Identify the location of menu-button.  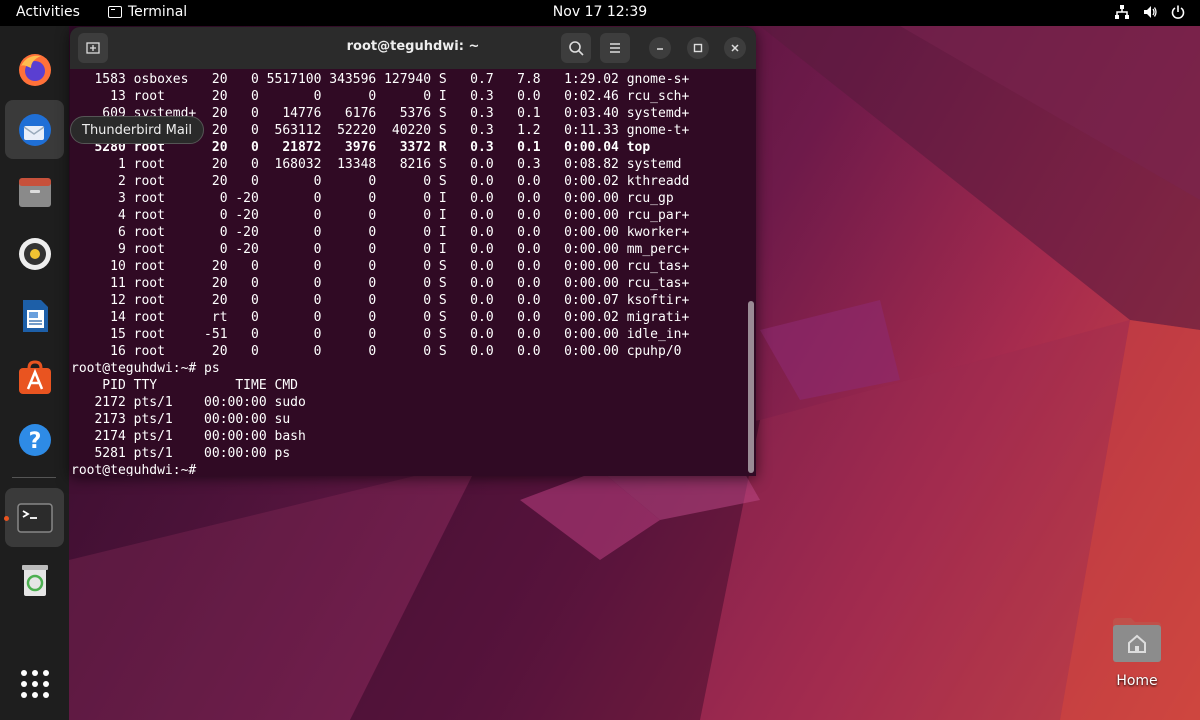
(615, 48).